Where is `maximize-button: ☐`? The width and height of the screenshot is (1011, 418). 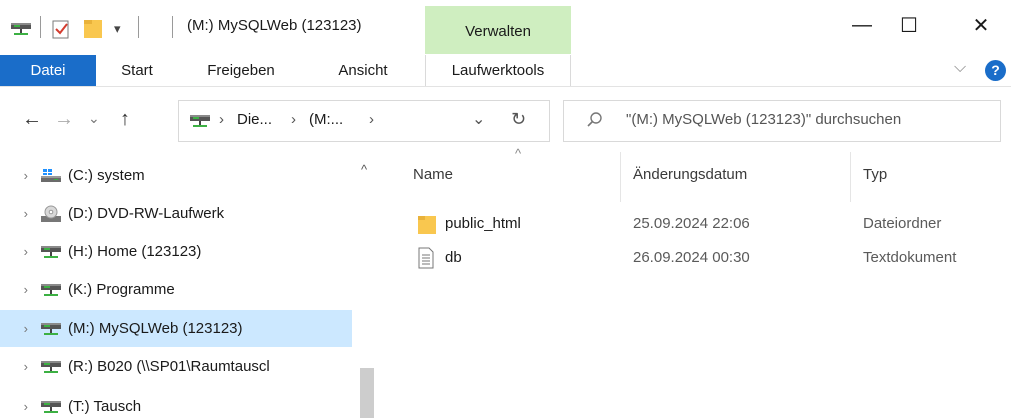
maximize-button: ☐ is located at coordinates (909, 25).